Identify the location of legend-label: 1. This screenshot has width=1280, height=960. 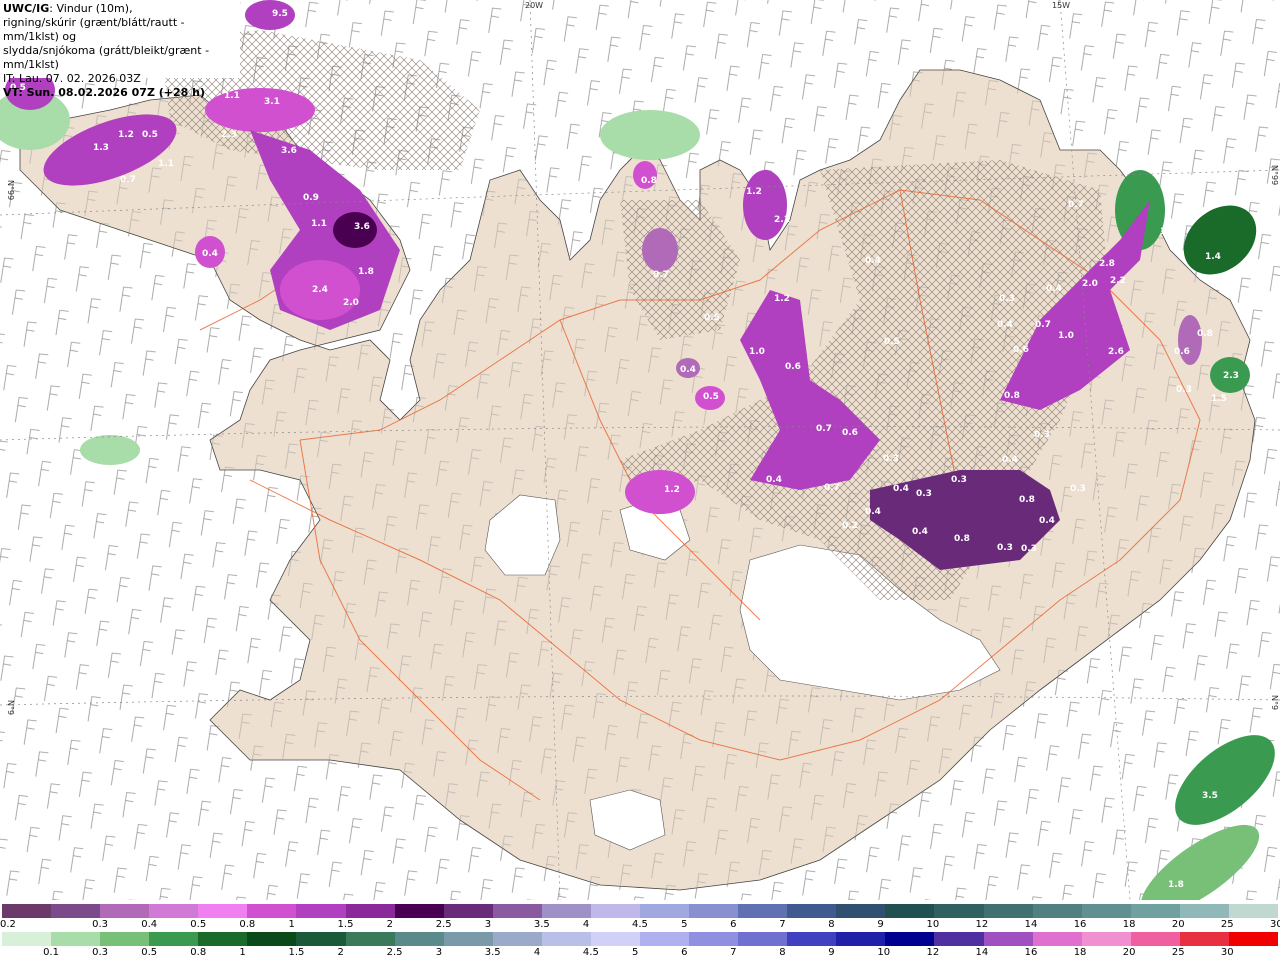
(242, 952).